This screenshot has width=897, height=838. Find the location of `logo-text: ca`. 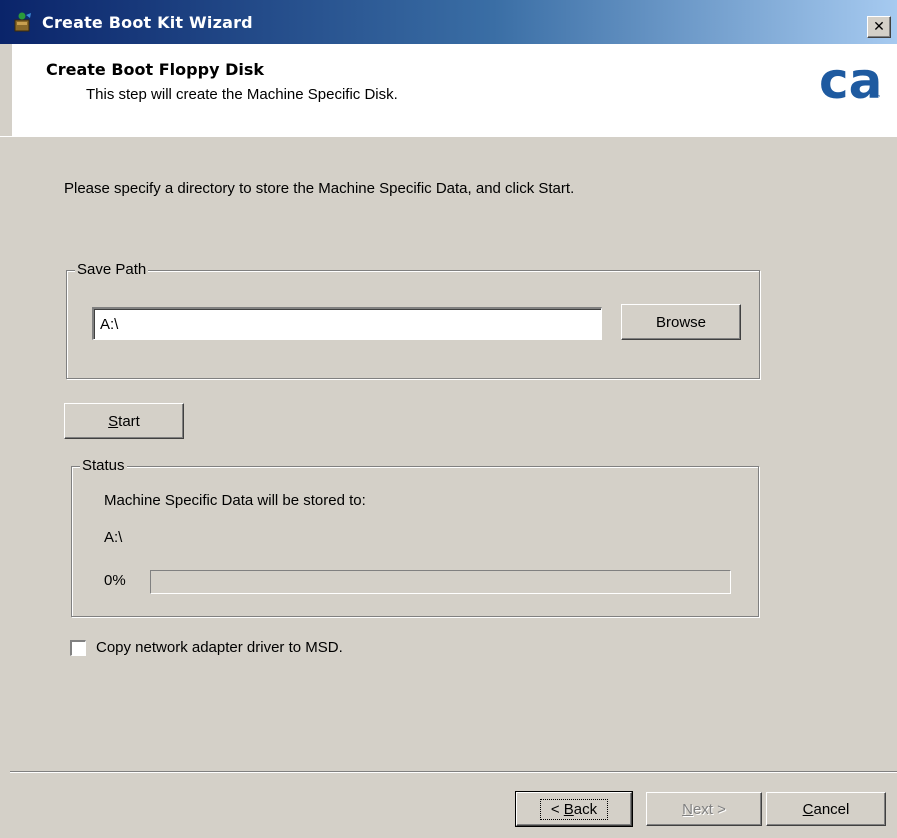

logo-text: ca is located at coordinates (850, 80).